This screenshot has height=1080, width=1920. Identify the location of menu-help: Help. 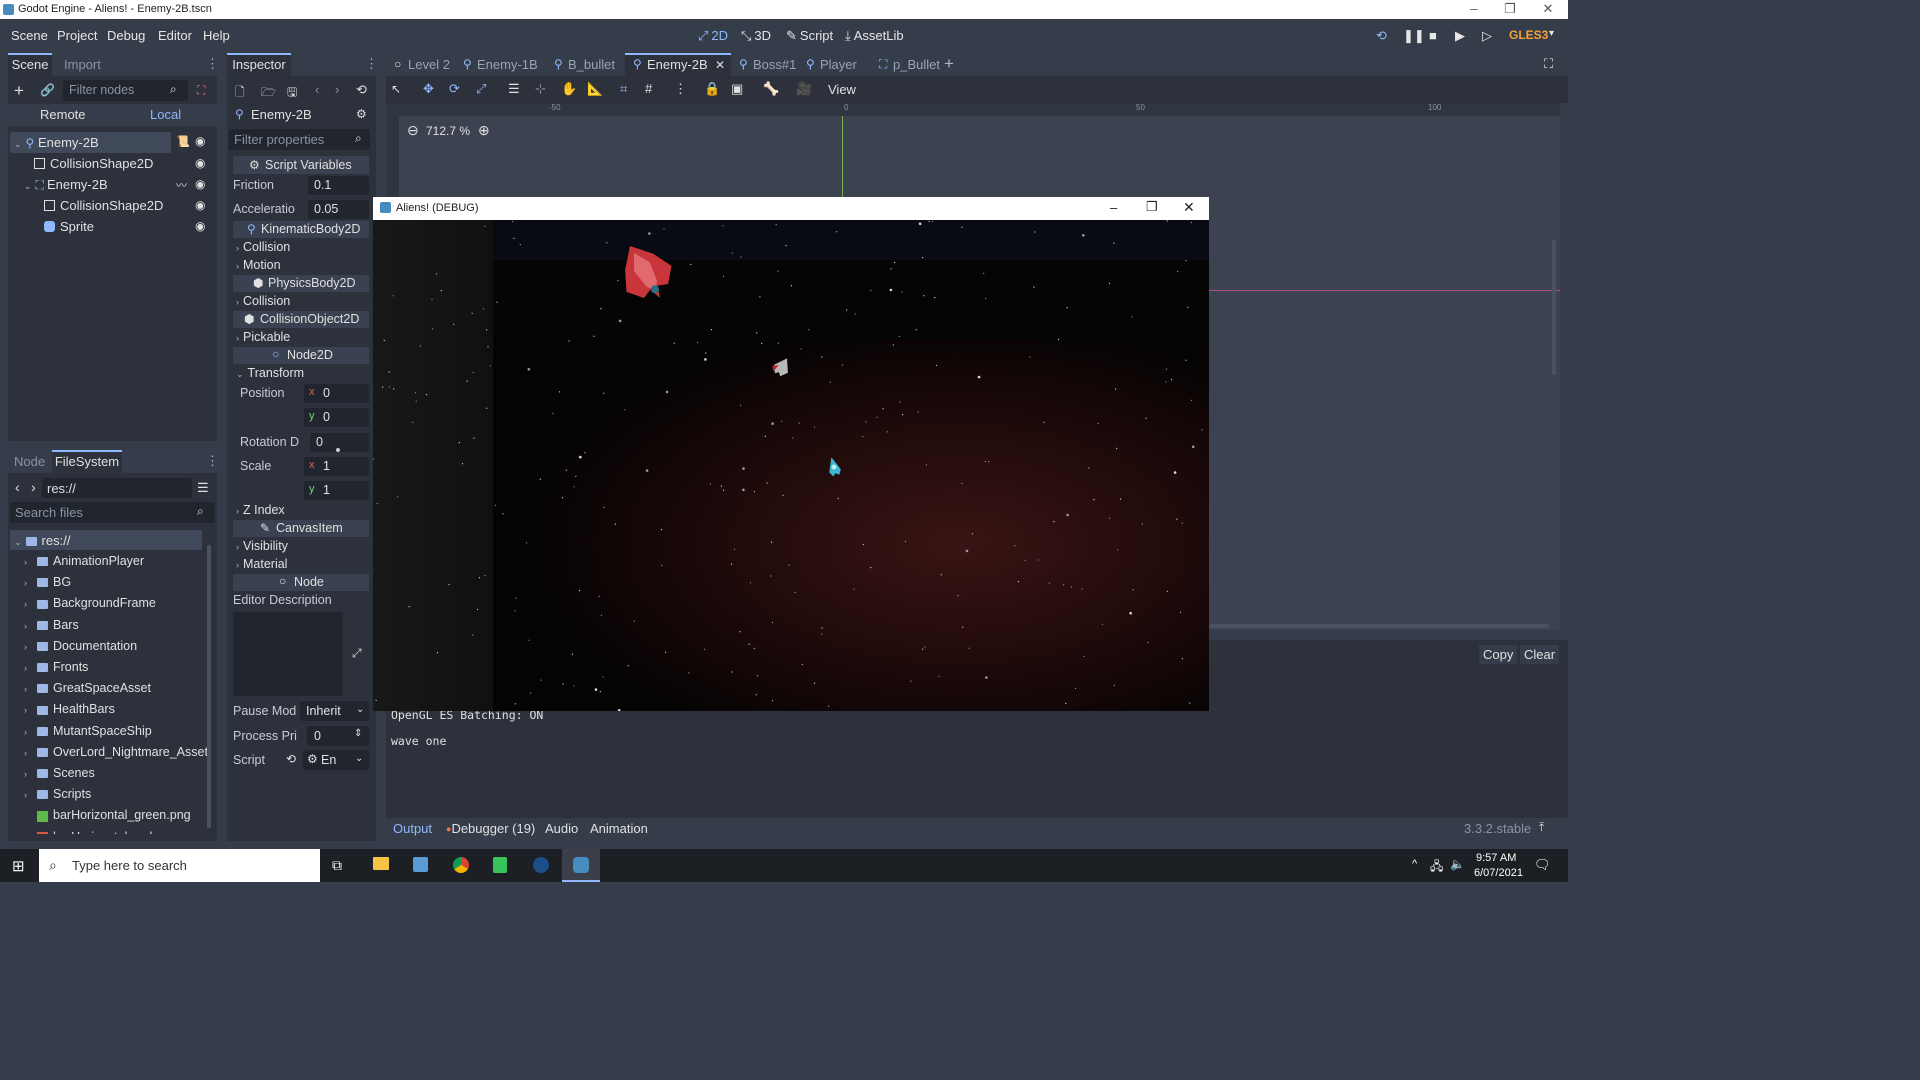
(216, 35).